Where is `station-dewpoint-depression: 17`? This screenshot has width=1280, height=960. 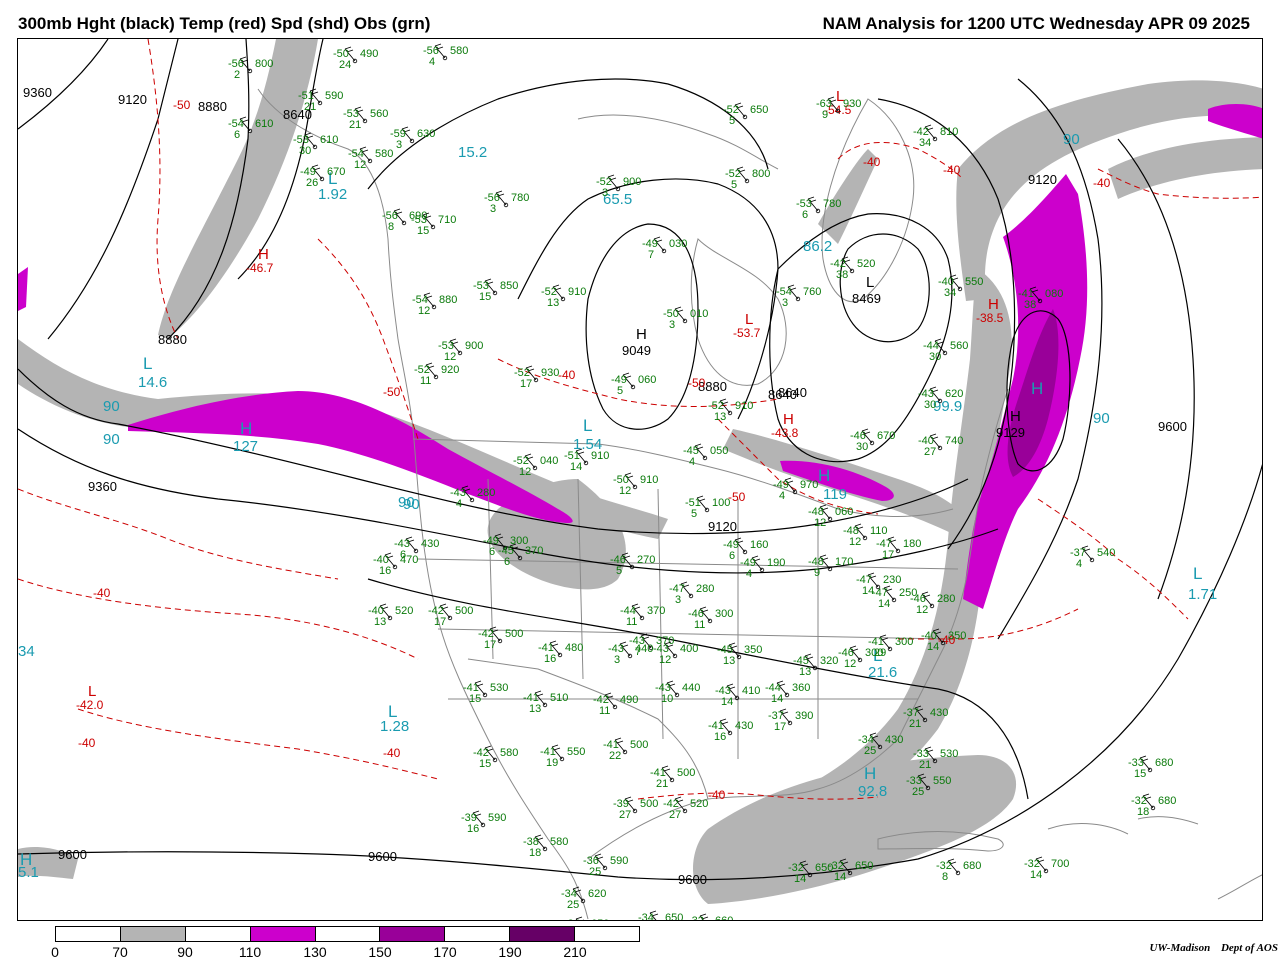 station-dewpoint-depression: 17 is located at coordinates (526, 384).